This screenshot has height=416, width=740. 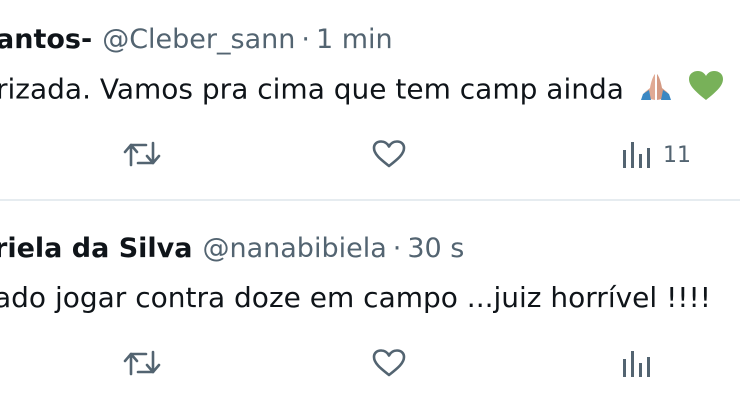 I want to click on tweet-header: riela da Silva @nanabibiela · 30 s, so click(x=232, y=249).